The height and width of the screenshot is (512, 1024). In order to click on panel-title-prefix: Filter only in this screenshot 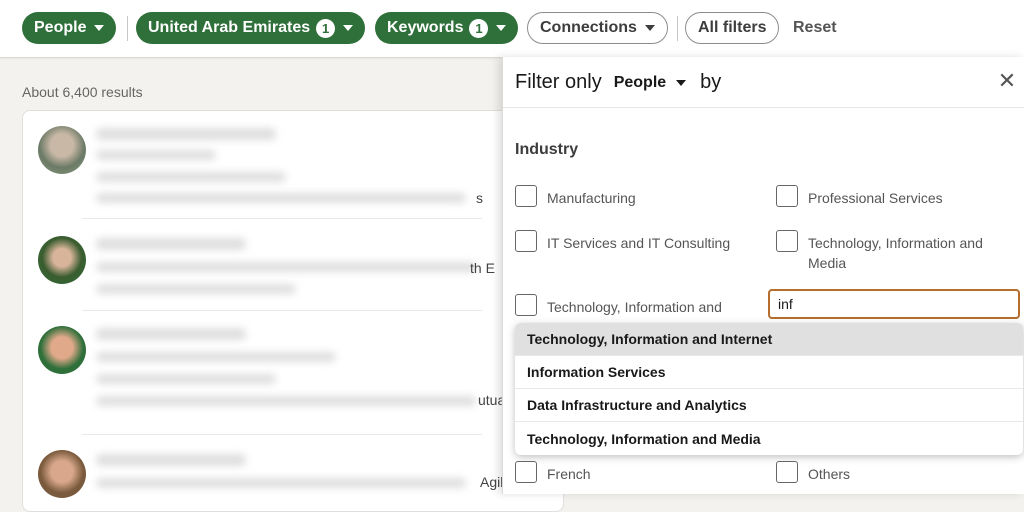, I will do `click(558, 82)`.